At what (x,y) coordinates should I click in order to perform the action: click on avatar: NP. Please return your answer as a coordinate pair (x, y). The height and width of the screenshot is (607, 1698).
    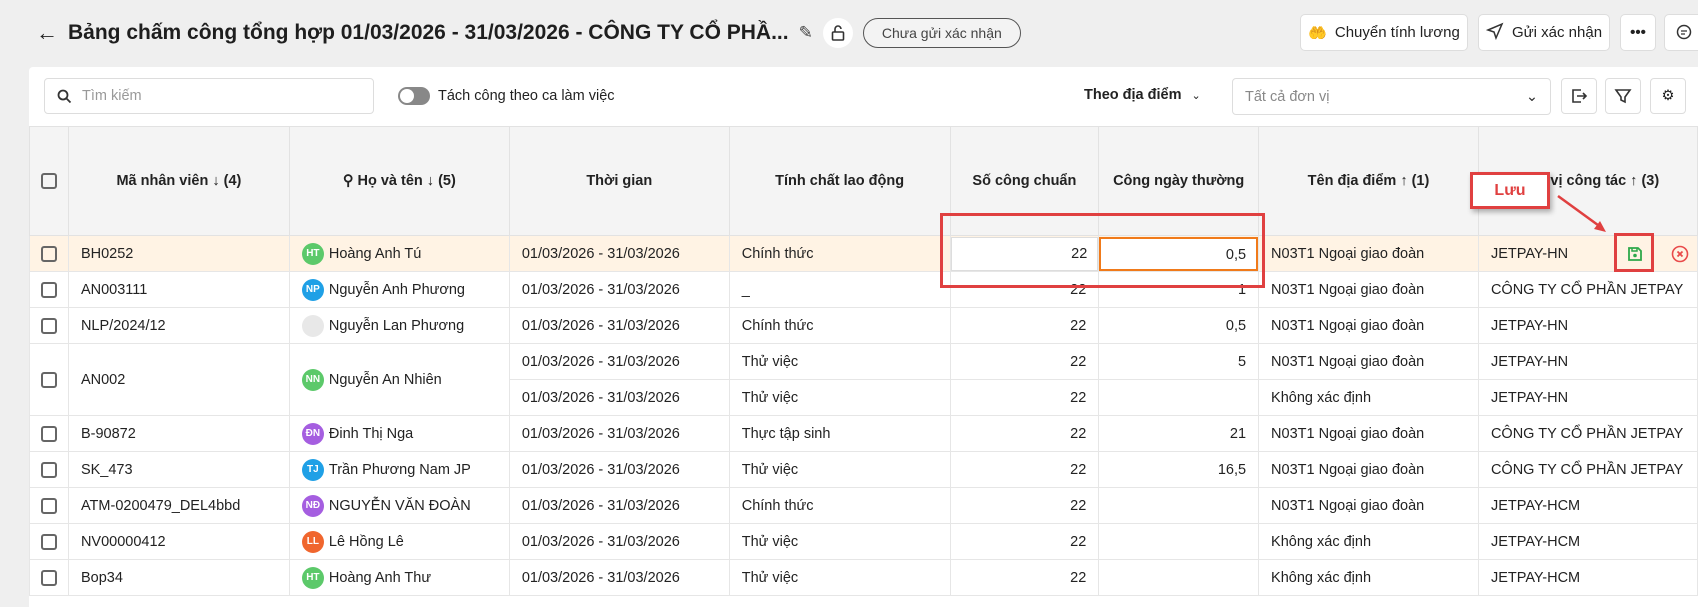
    Looking at the image, I should click on (312, 289).